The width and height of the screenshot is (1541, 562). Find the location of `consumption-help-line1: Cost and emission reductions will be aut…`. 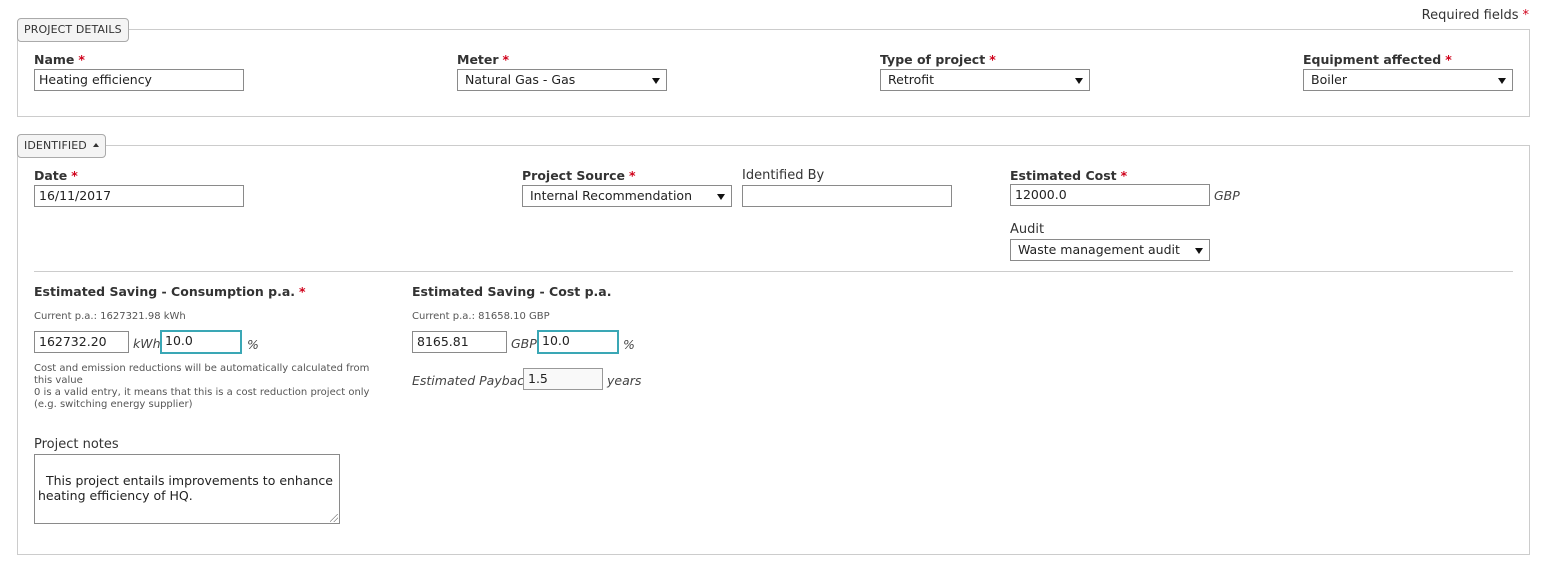

consumption-help-line1: Cost and emission reductions will be aut… is located at coordinates (202, 374).